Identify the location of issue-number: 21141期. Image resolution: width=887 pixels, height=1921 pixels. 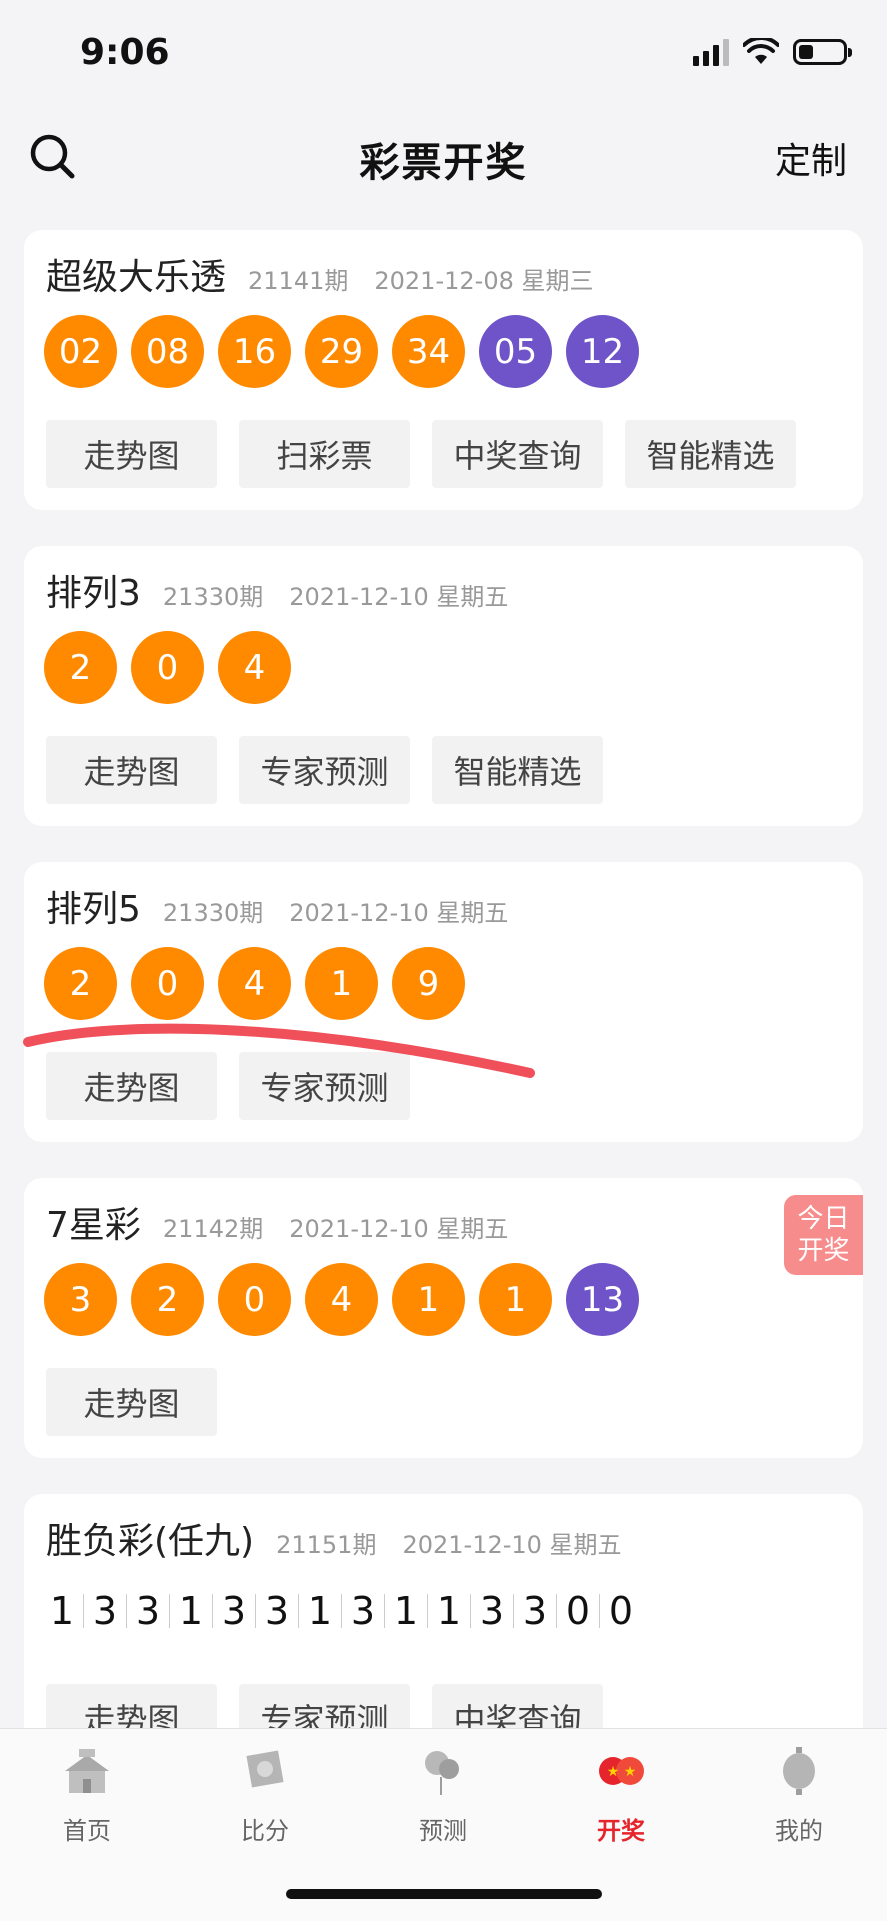
(298, 281).